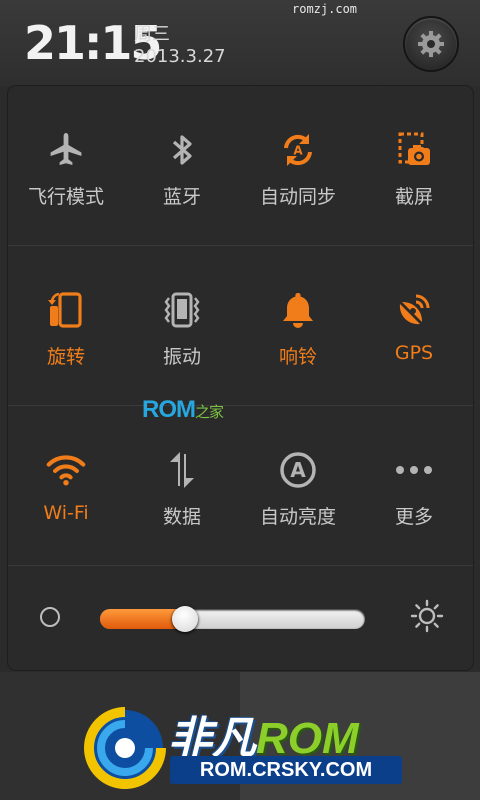  What do you see at coordinates (66, 513) in the screenshot?
I see `toggle-label: Wi-Fi` at bounding box center [66, 513].